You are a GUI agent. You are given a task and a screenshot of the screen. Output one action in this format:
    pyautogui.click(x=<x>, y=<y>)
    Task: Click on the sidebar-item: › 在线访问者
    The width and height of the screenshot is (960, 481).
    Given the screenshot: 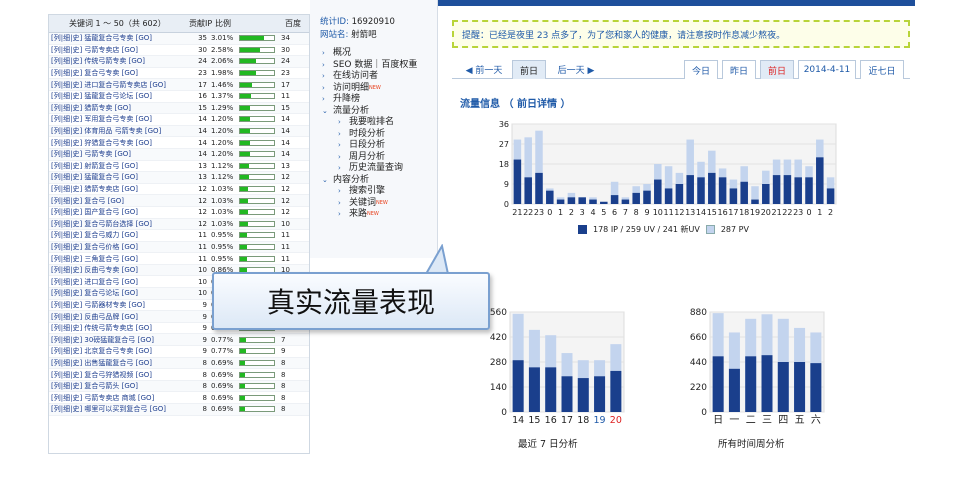 What is the action you would take?
    pyautogui.click(x=379, y=77)
    